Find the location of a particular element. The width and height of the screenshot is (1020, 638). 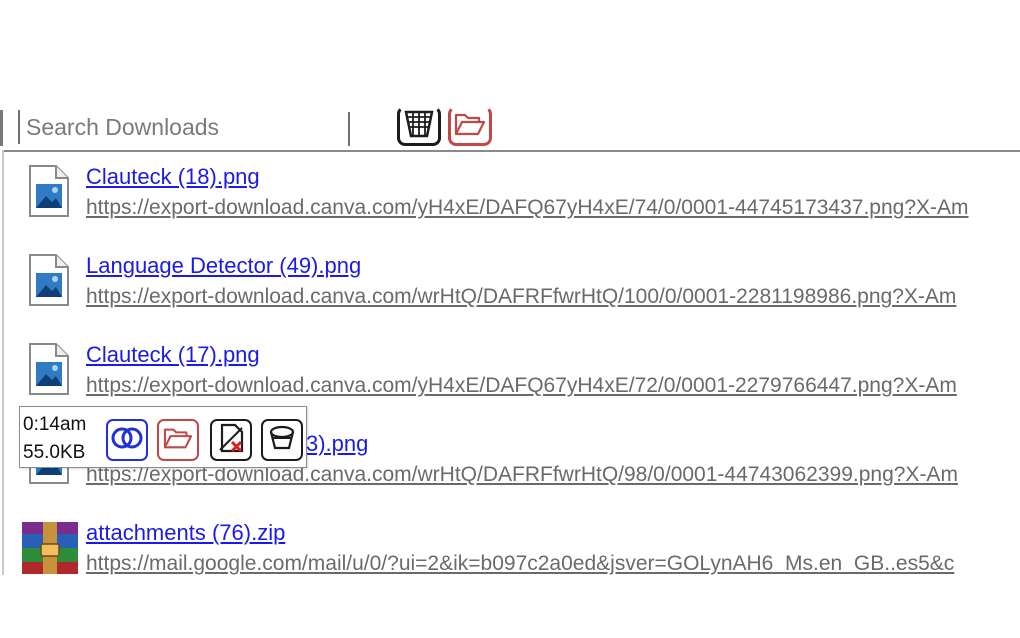

download-time: 0:14am is located at coordinates (55, 424).